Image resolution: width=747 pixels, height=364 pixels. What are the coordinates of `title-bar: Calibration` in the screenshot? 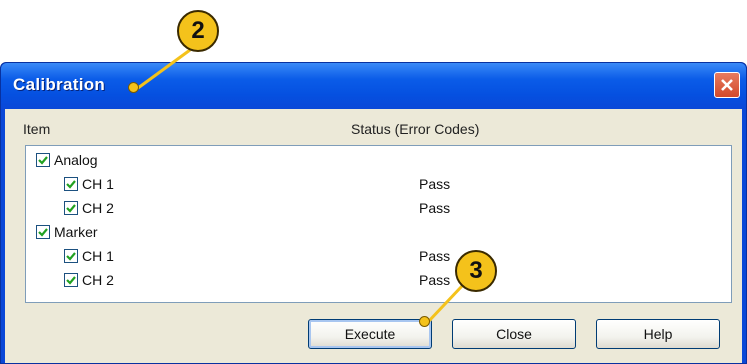 It's located at (373, 86).